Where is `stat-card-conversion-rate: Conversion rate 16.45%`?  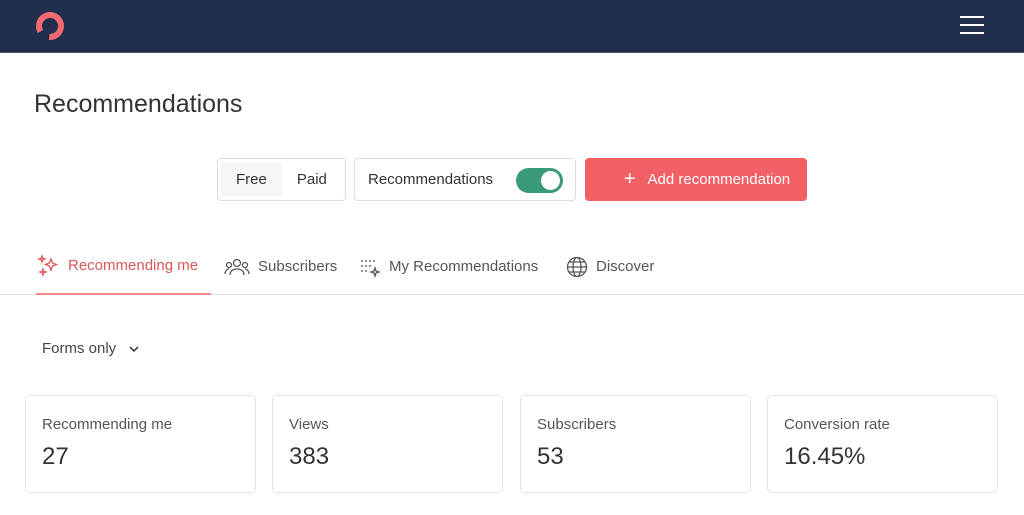 stat-card-conversion-rate: Conversion rate 16.45% is located at coordinates (882, 444).